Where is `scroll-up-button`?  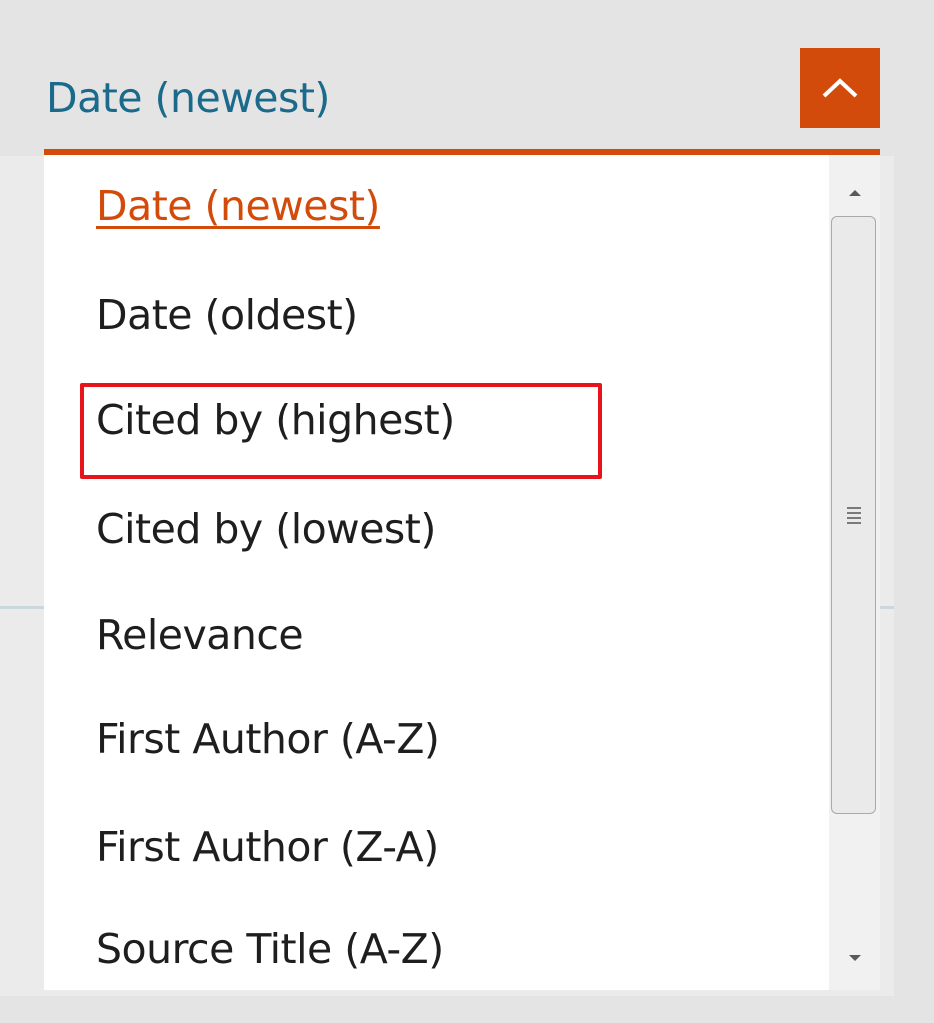
scroll-up-button is located at coordinates (854, 193).